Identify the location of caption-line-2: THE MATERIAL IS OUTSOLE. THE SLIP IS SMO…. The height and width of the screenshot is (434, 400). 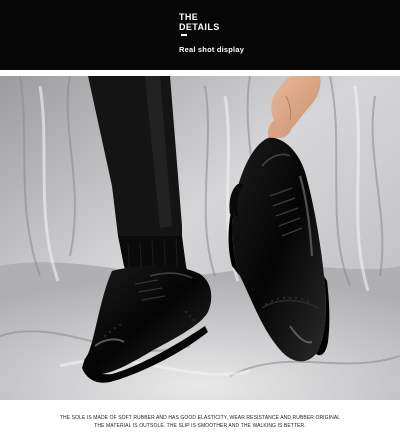
(200, 426).